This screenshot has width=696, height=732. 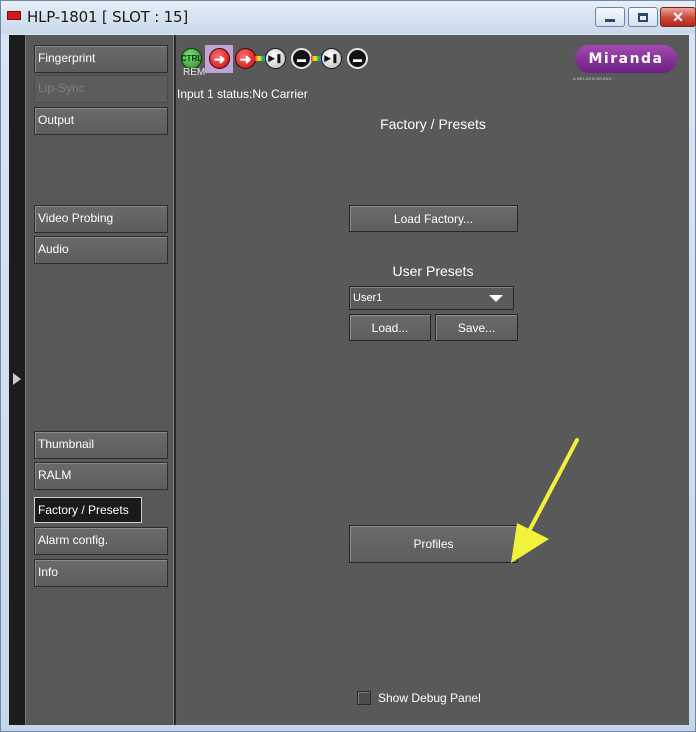 What do you see at coordinates (101, 219) in the screenshot?
I see `nav-item-video-probing: Video Probing` at bounding box center [101, 219].